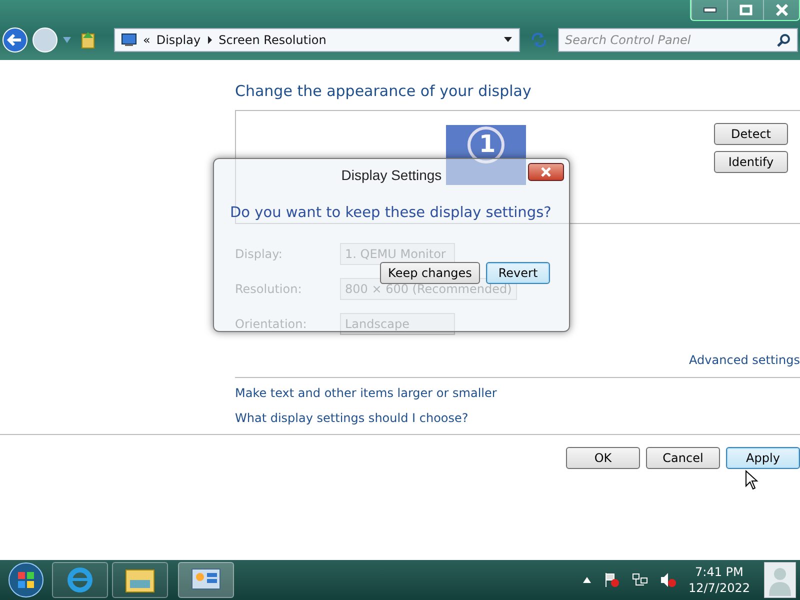 The width and height of the screenshot is (800, 600). What do you see at coordinates (88, 40) in the screenshot?
I see `up-folder-icon` at bounding box center [88, 40].